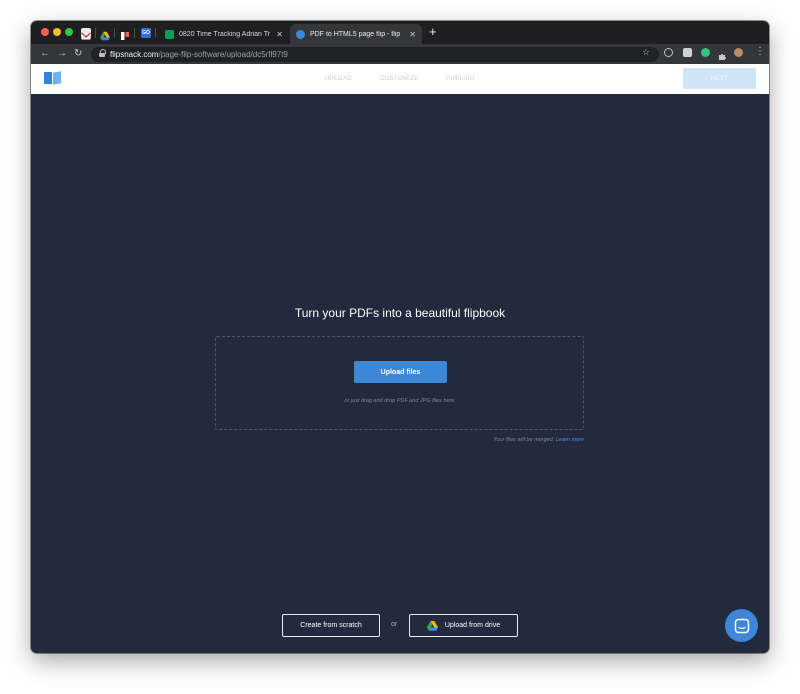  What do you see at coordinates (134, 54) in the screenshot?
I see `url-host: flipsnack.com` at bounding box center [134, 54].